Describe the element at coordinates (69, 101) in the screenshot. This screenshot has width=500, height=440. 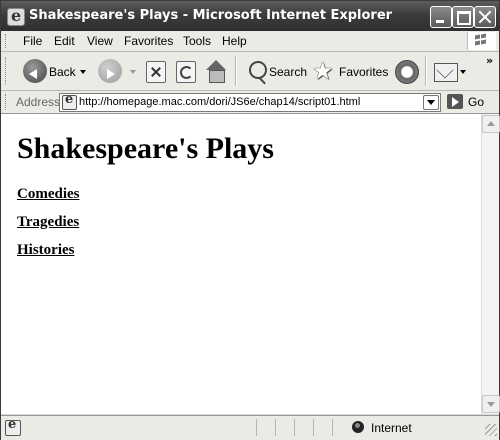
I see `page-favicon-icon` at that location.